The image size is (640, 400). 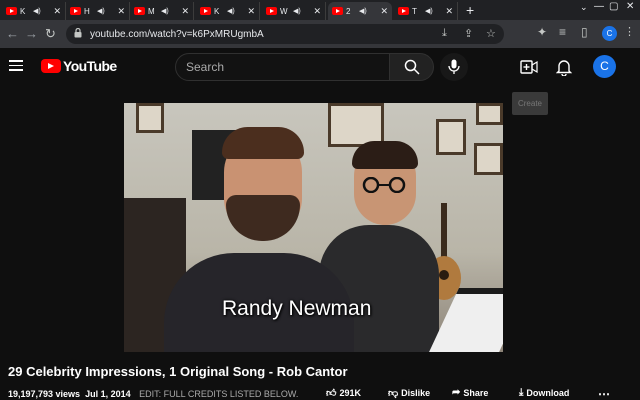 What do you see at coordinates (542, 32) in the screenshot?
I see `extensions-icon: ✦` at bounding box center [542, 32].